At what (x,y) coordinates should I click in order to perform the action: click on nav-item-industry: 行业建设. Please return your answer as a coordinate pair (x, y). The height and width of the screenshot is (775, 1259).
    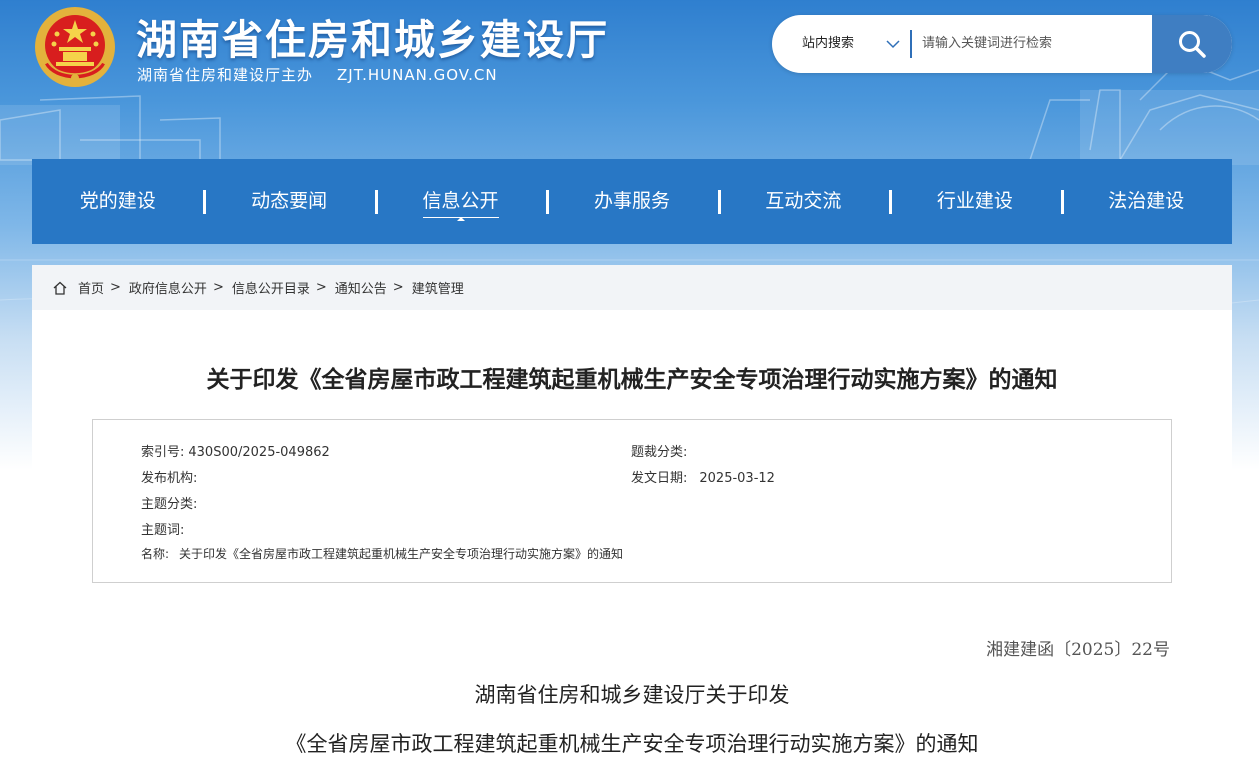
    Looking at the image, I should click on (974, 201).